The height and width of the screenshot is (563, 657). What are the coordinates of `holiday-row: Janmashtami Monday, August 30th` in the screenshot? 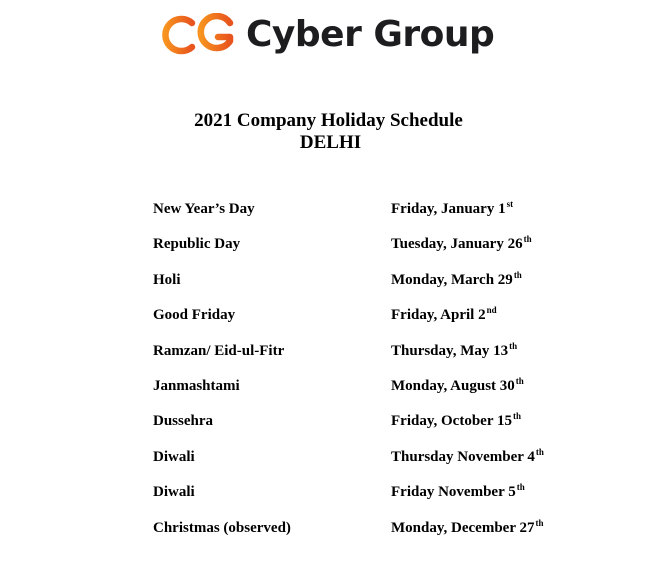 It's located at (383, 391).